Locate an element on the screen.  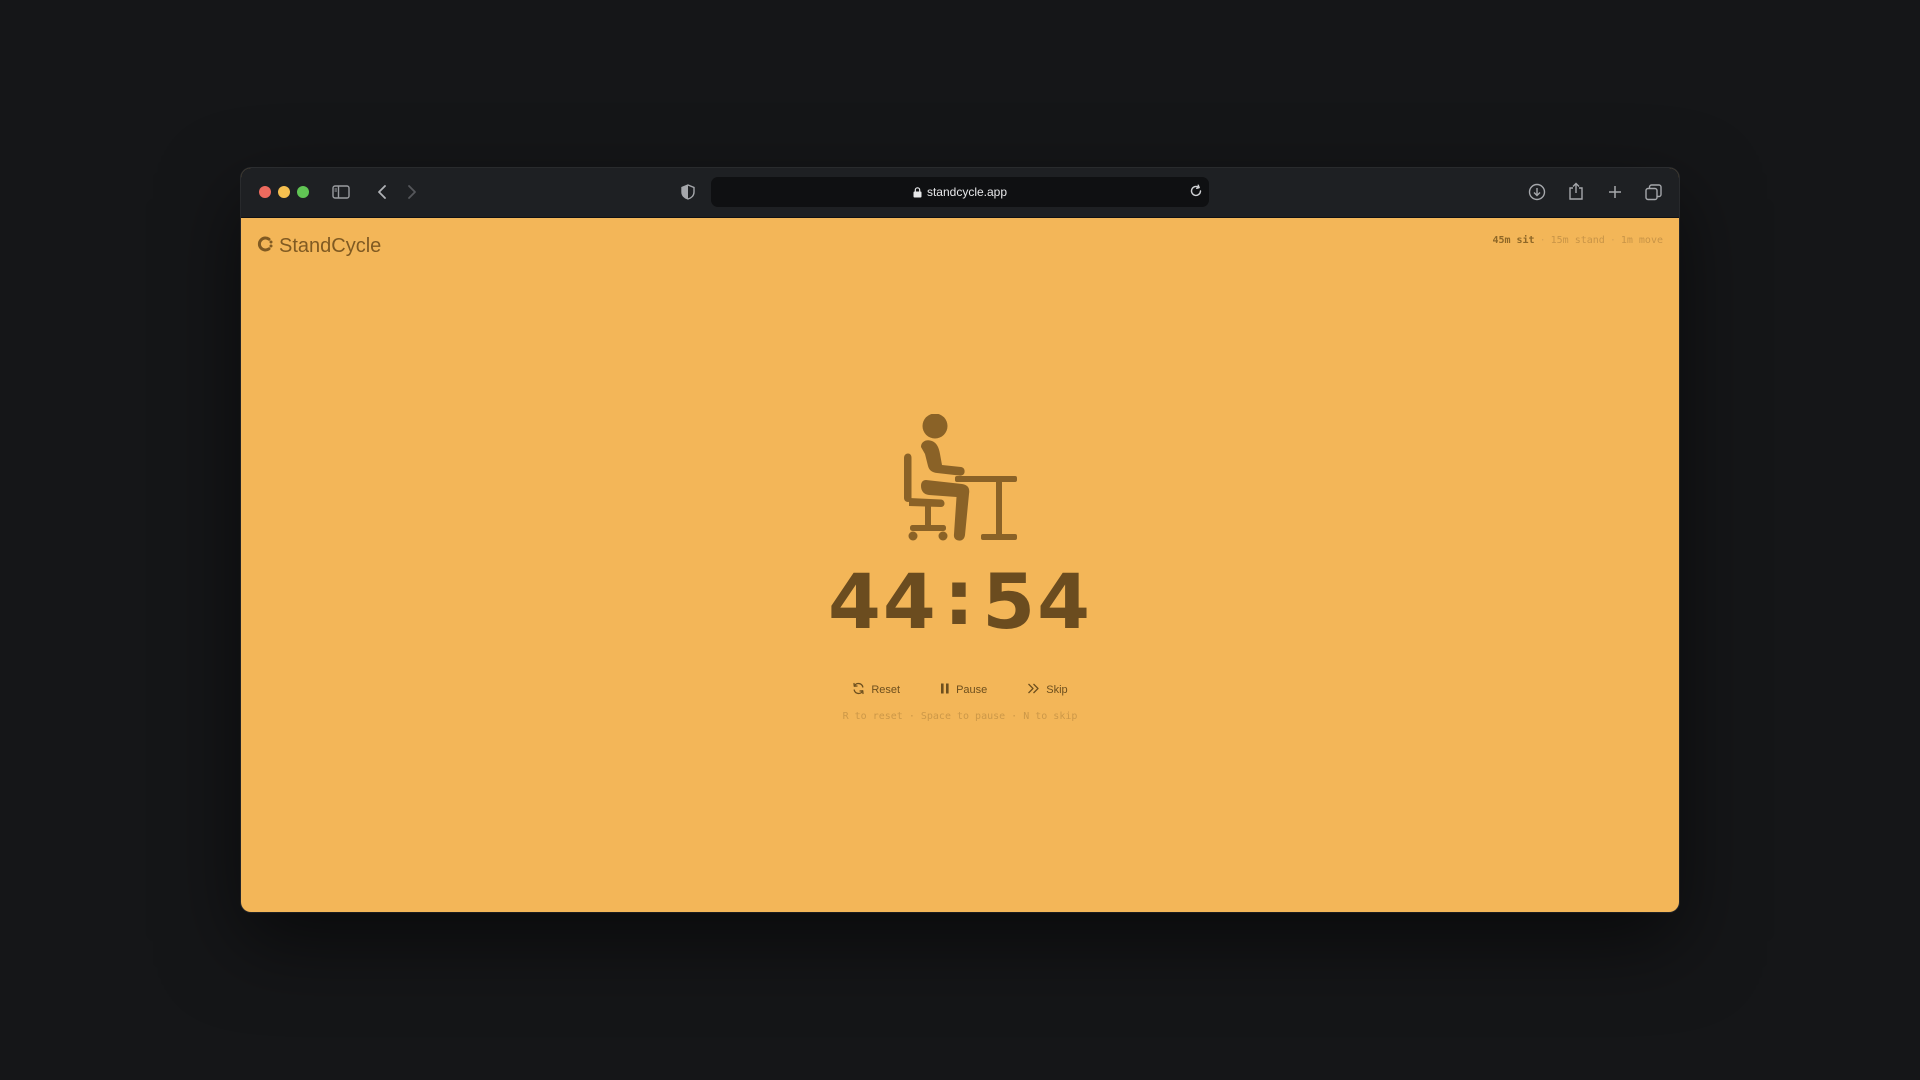
schedule-last: 1m move is located at coordinates (1641, 240).